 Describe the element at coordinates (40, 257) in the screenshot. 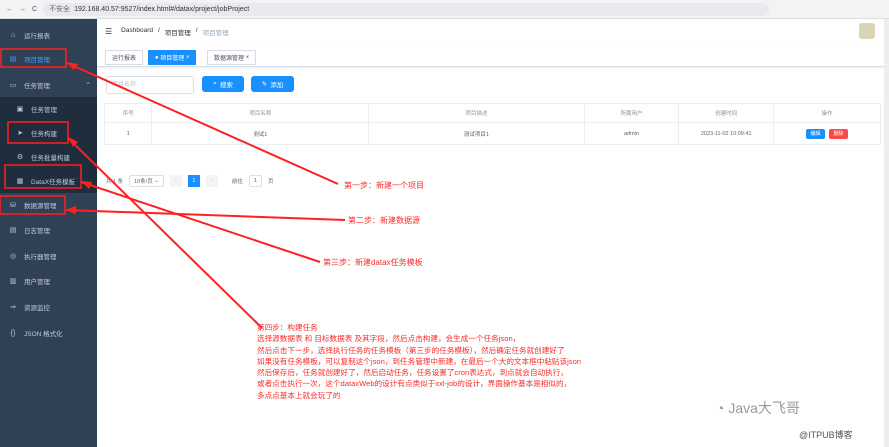

I see `label: 执行器管理` at that location.